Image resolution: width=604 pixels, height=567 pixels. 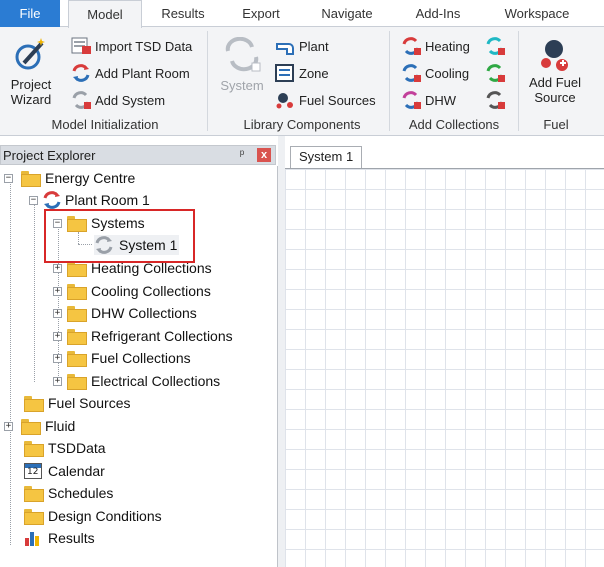 I want to click on library-components-group-label: Library Components, so click(x=302, y=124).